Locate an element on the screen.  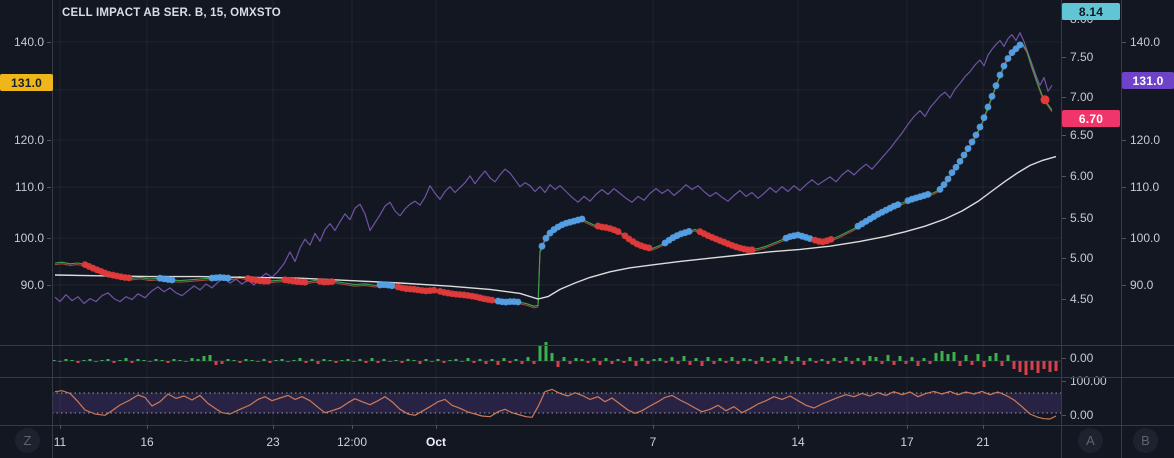
axis-tick-label: 4.50 is located at coordinates (1082, 299).